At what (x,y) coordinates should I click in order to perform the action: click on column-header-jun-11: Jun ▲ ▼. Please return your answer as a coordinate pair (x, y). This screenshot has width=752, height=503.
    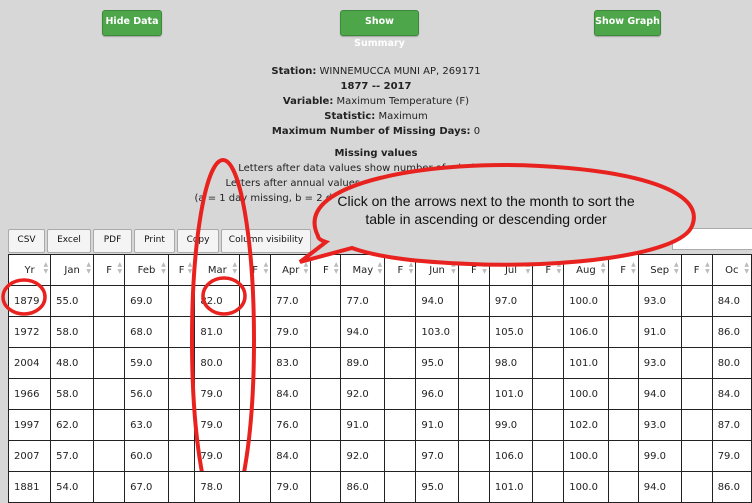
    Looking at the image, I should click on (437, 270).